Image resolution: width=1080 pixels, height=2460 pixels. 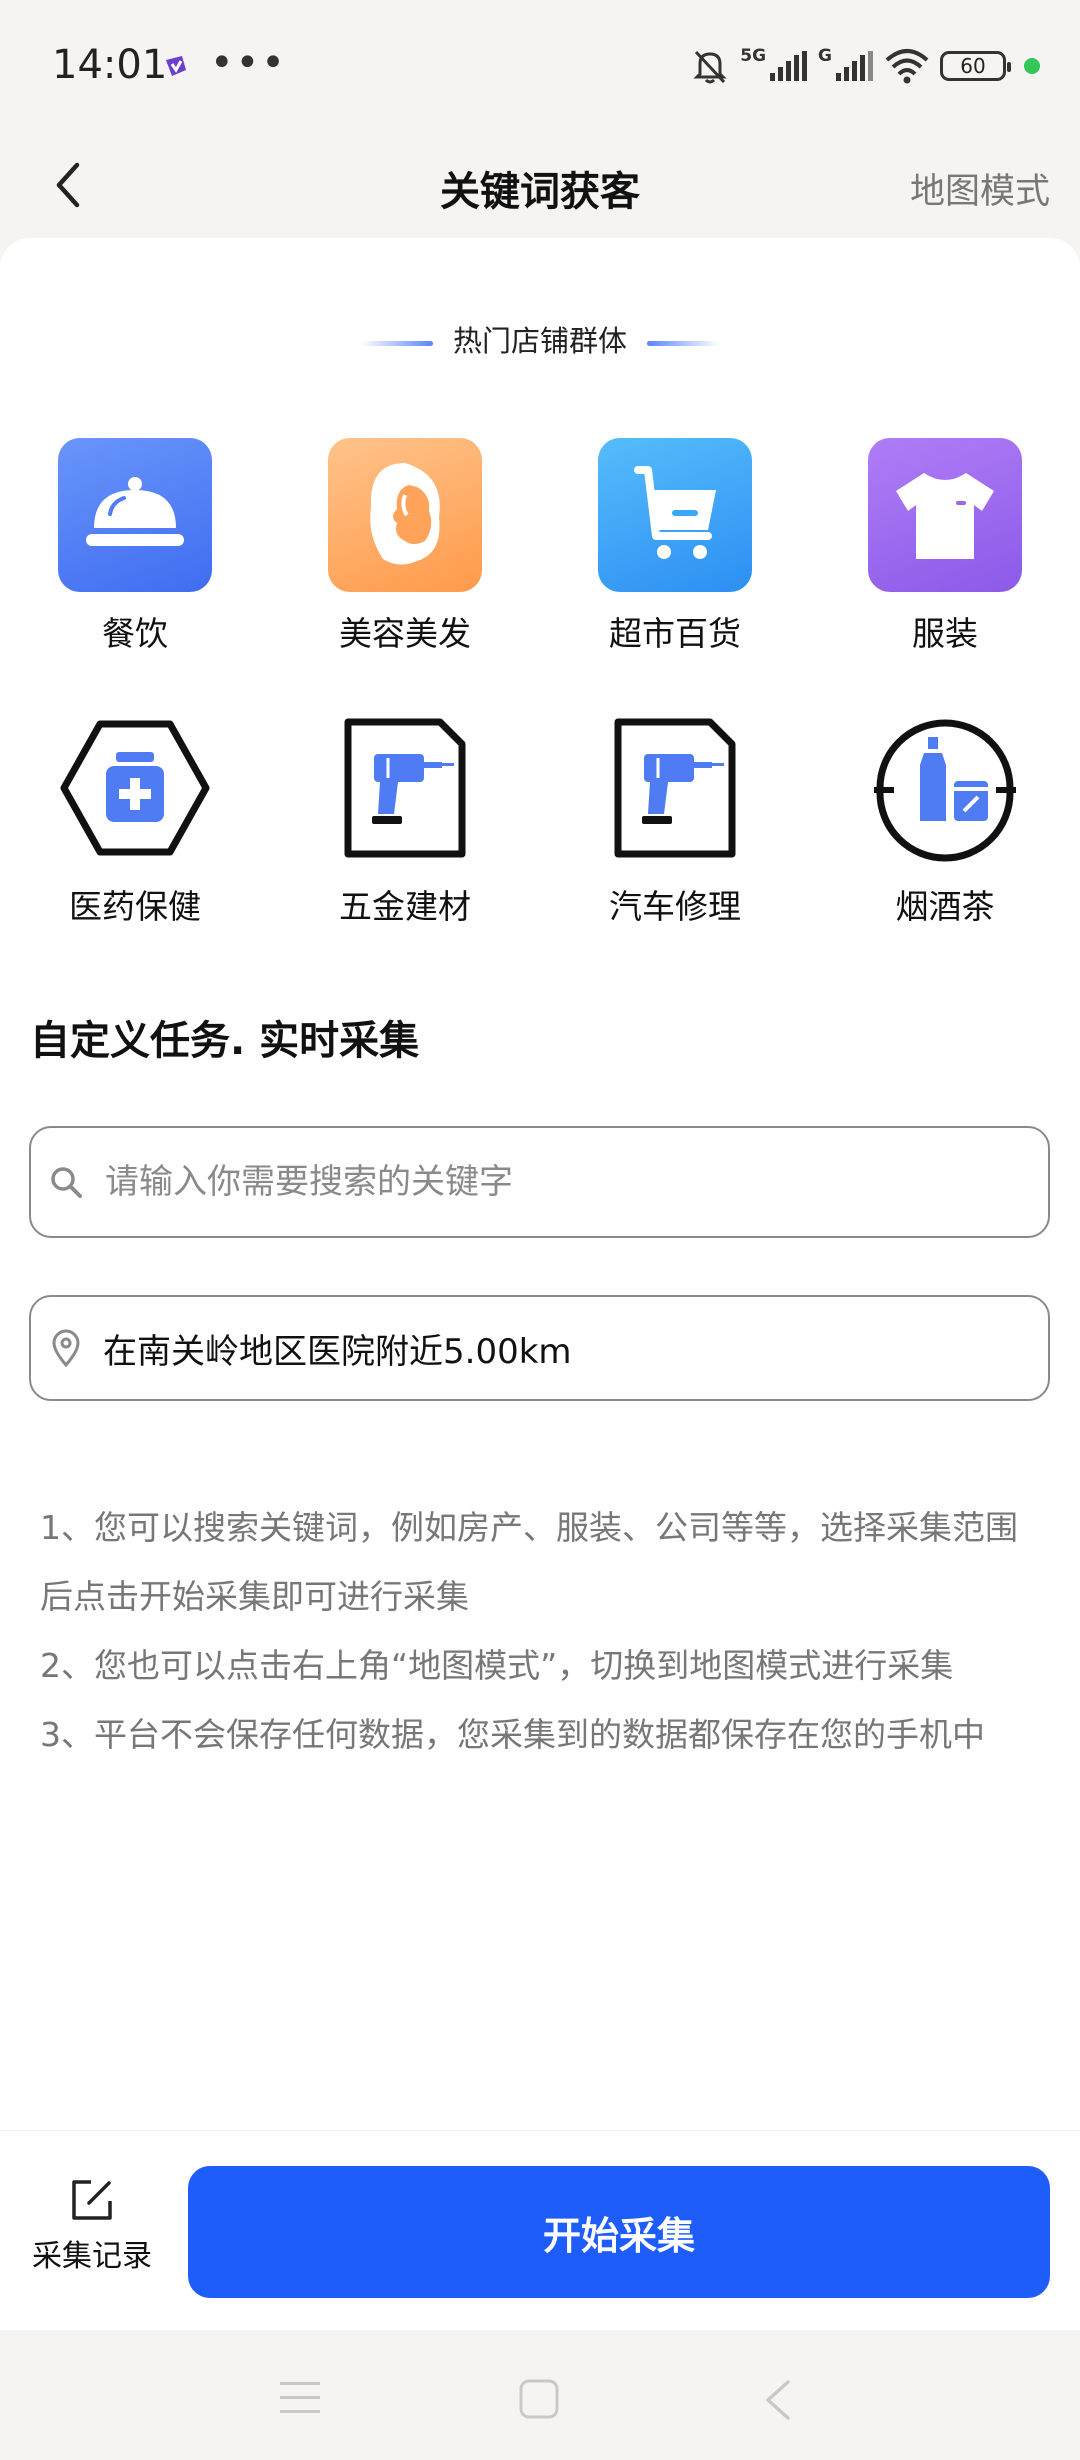 I want to click on bottom-action-bar: 采集记录 开始采集, so click(x=540, y=2230).